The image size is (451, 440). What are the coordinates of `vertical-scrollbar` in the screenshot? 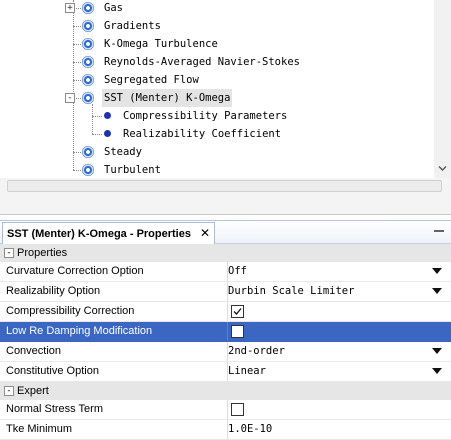 It's located at (442, 89).